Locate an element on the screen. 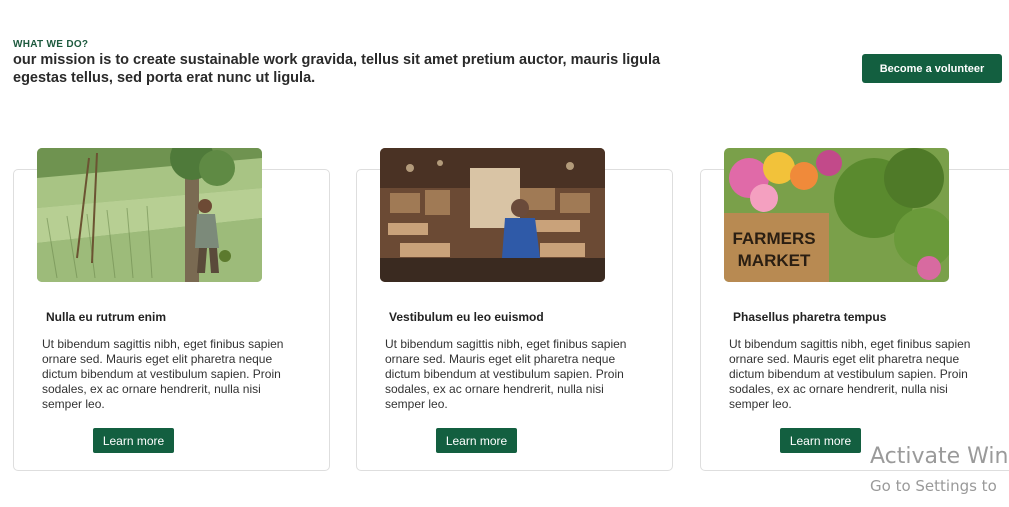 The image size is (1009, 507). workshop-shop-image is located at coordinates (492, 215).